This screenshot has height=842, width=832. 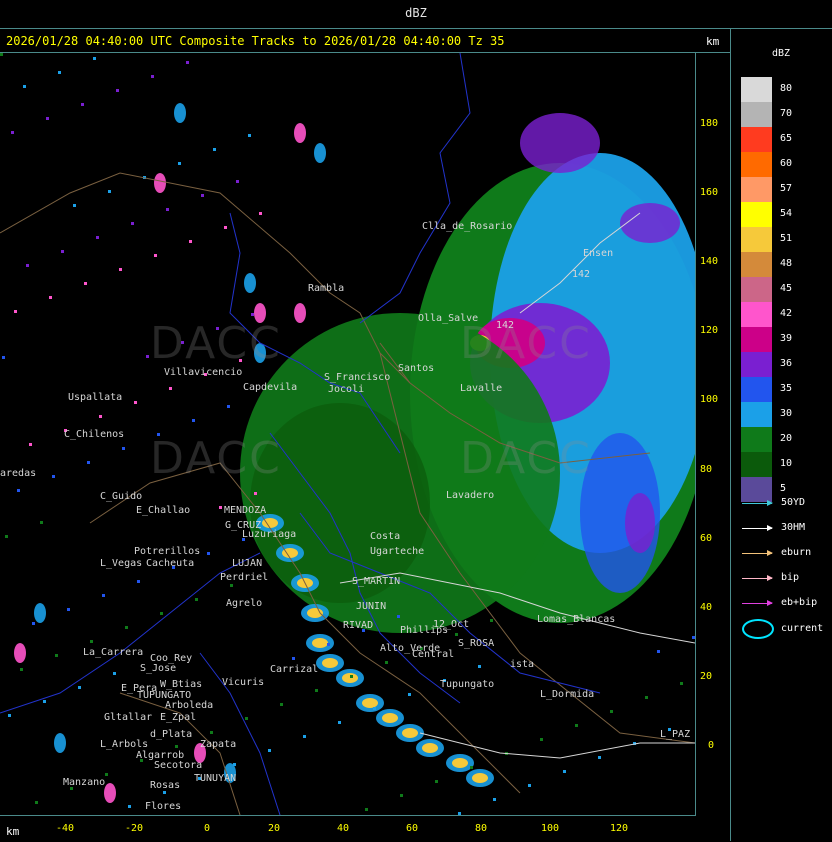 What do you see at coordinates (18, 473) in the screenshot?
I see `place-label: aredas` at bounding box center [18, 473].